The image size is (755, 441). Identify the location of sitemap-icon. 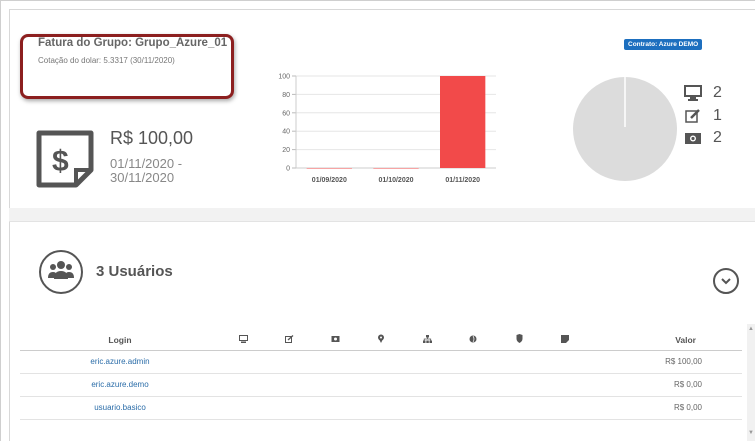
(427, 339).